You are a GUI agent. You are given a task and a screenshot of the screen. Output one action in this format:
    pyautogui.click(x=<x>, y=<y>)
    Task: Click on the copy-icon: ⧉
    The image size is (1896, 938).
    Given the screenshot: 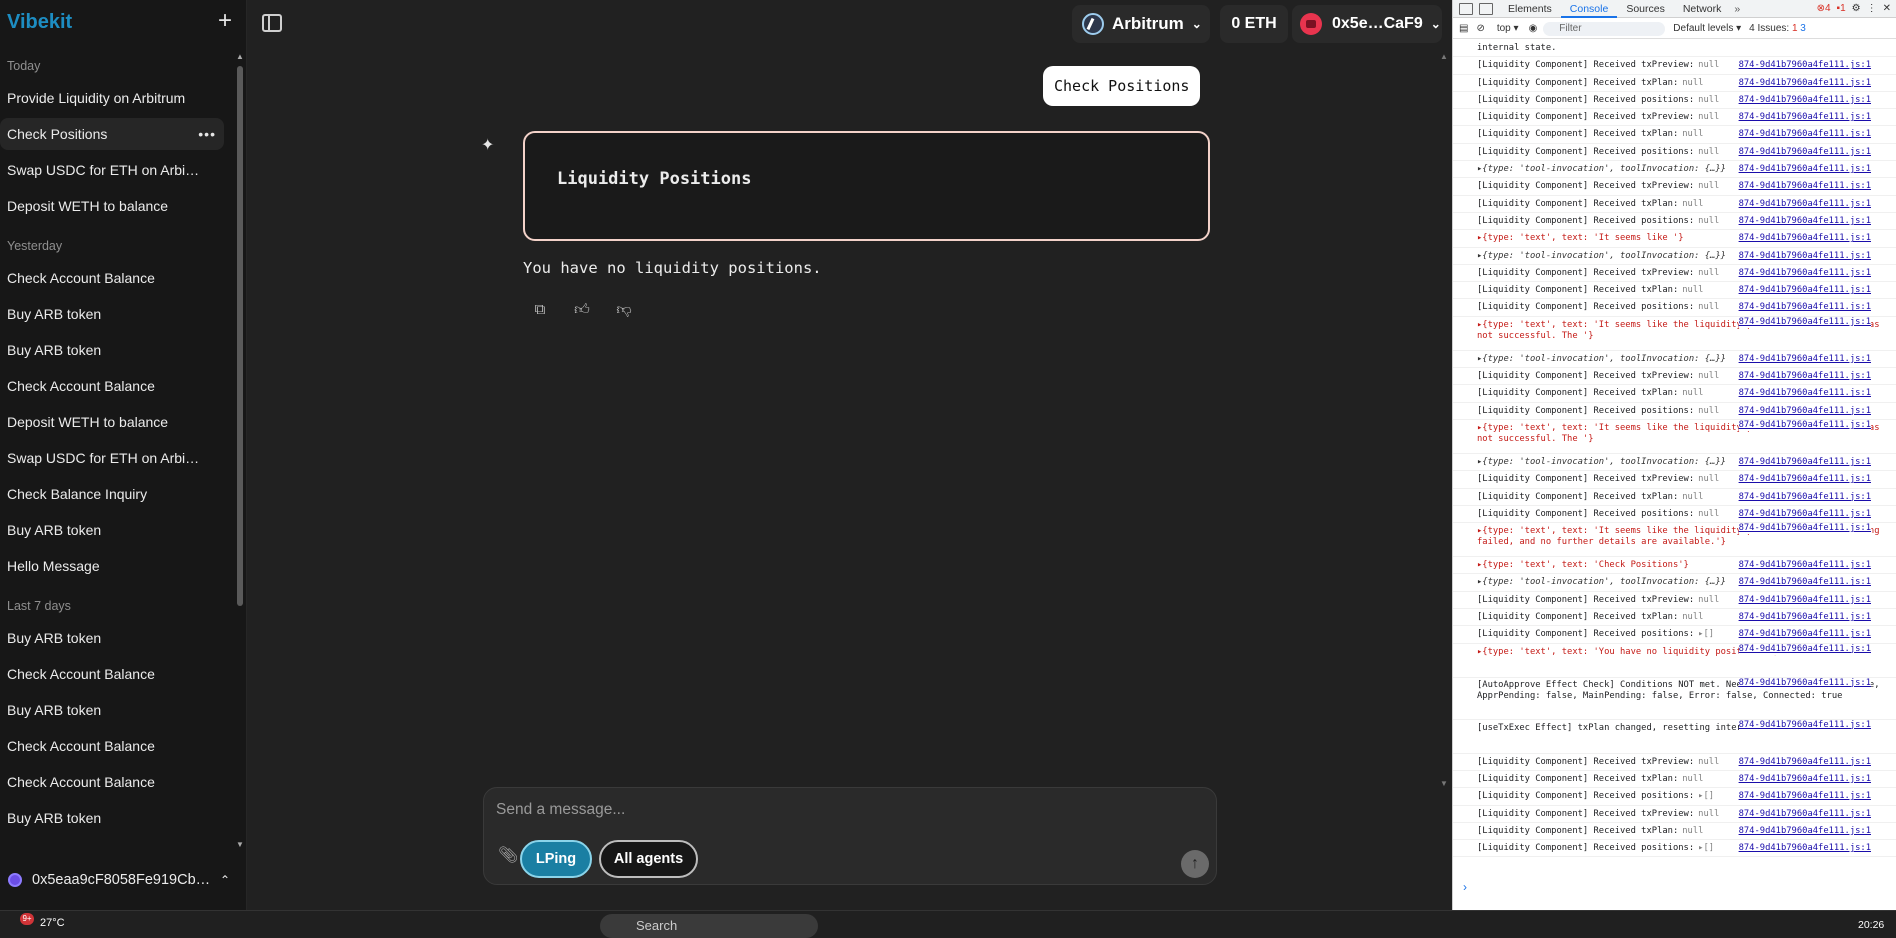 What is the action you would take?
    pyautogui.click(x=540, y=310)
    